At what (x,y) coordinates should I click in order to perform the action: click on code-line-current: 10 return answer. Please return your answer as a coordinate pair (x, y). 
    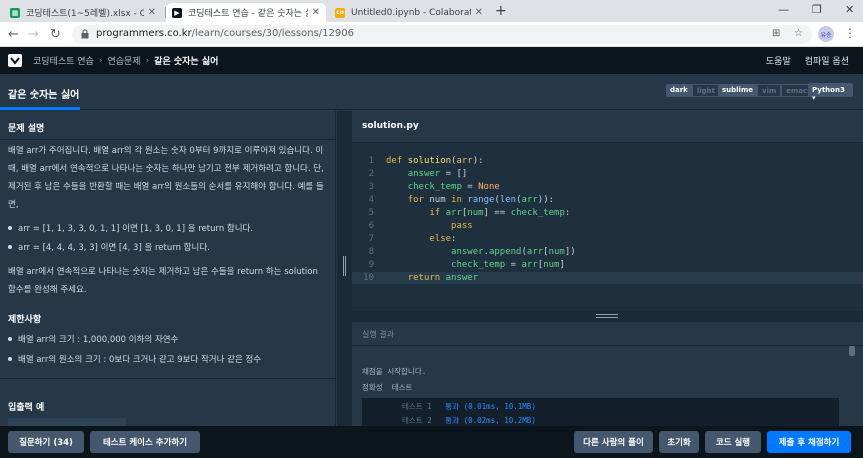
    Looking at the image, I should click on (607, 278).